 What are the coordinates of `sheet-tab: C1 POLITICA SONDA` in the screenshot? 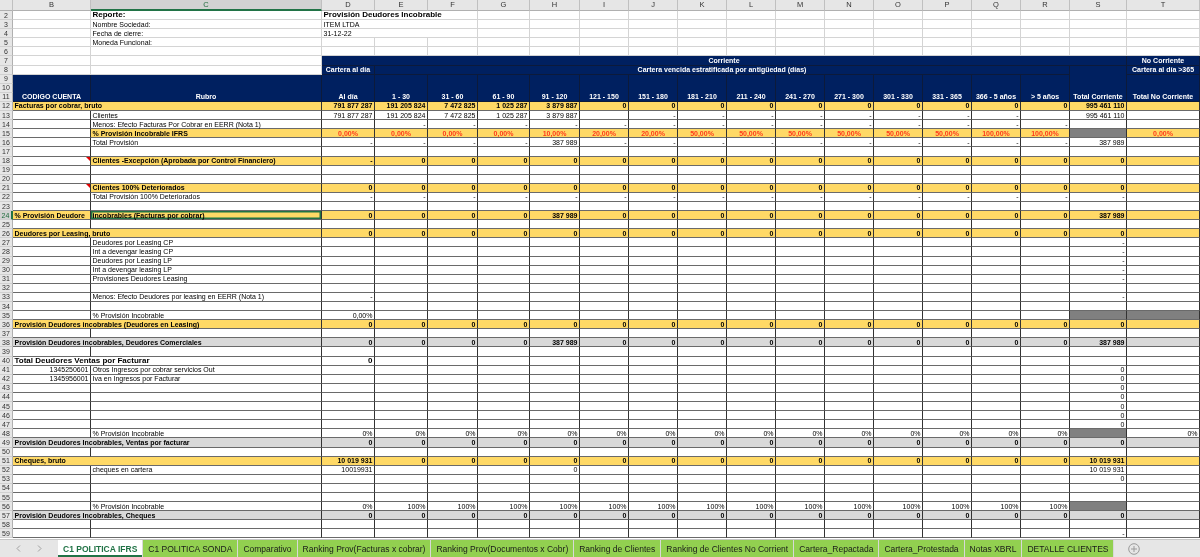 It's located at (191, 548).